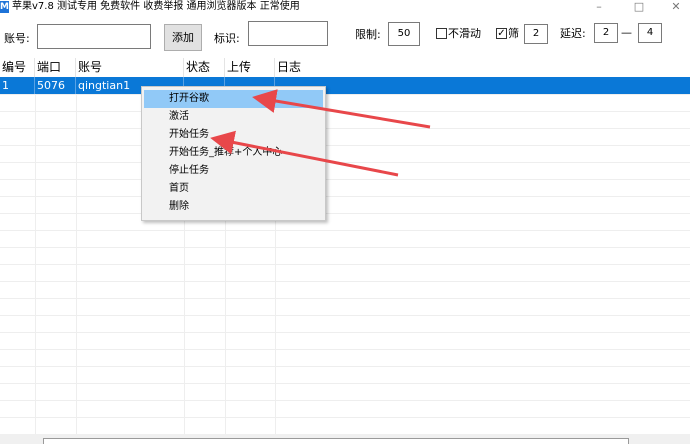 The image size is (690, 444). Describe the element at coordinates (599, 8) in the screenshot. I see `minimize-icon: –` at that location.